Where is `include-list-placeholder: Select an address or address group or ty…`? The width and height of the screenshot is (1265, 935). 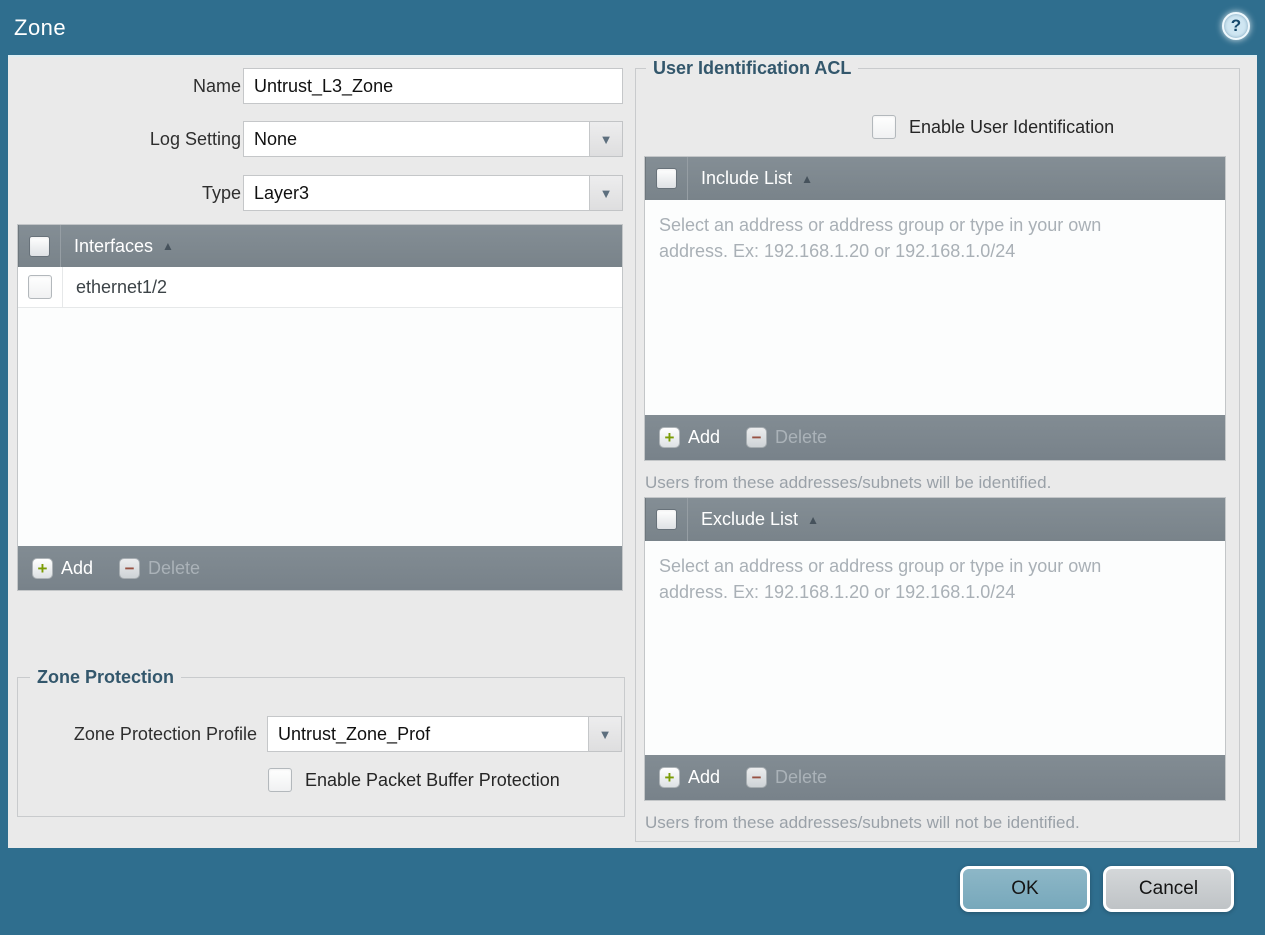
include-list-placeholder: Select an address or address group or ty… is located at coordinates (880, 238).